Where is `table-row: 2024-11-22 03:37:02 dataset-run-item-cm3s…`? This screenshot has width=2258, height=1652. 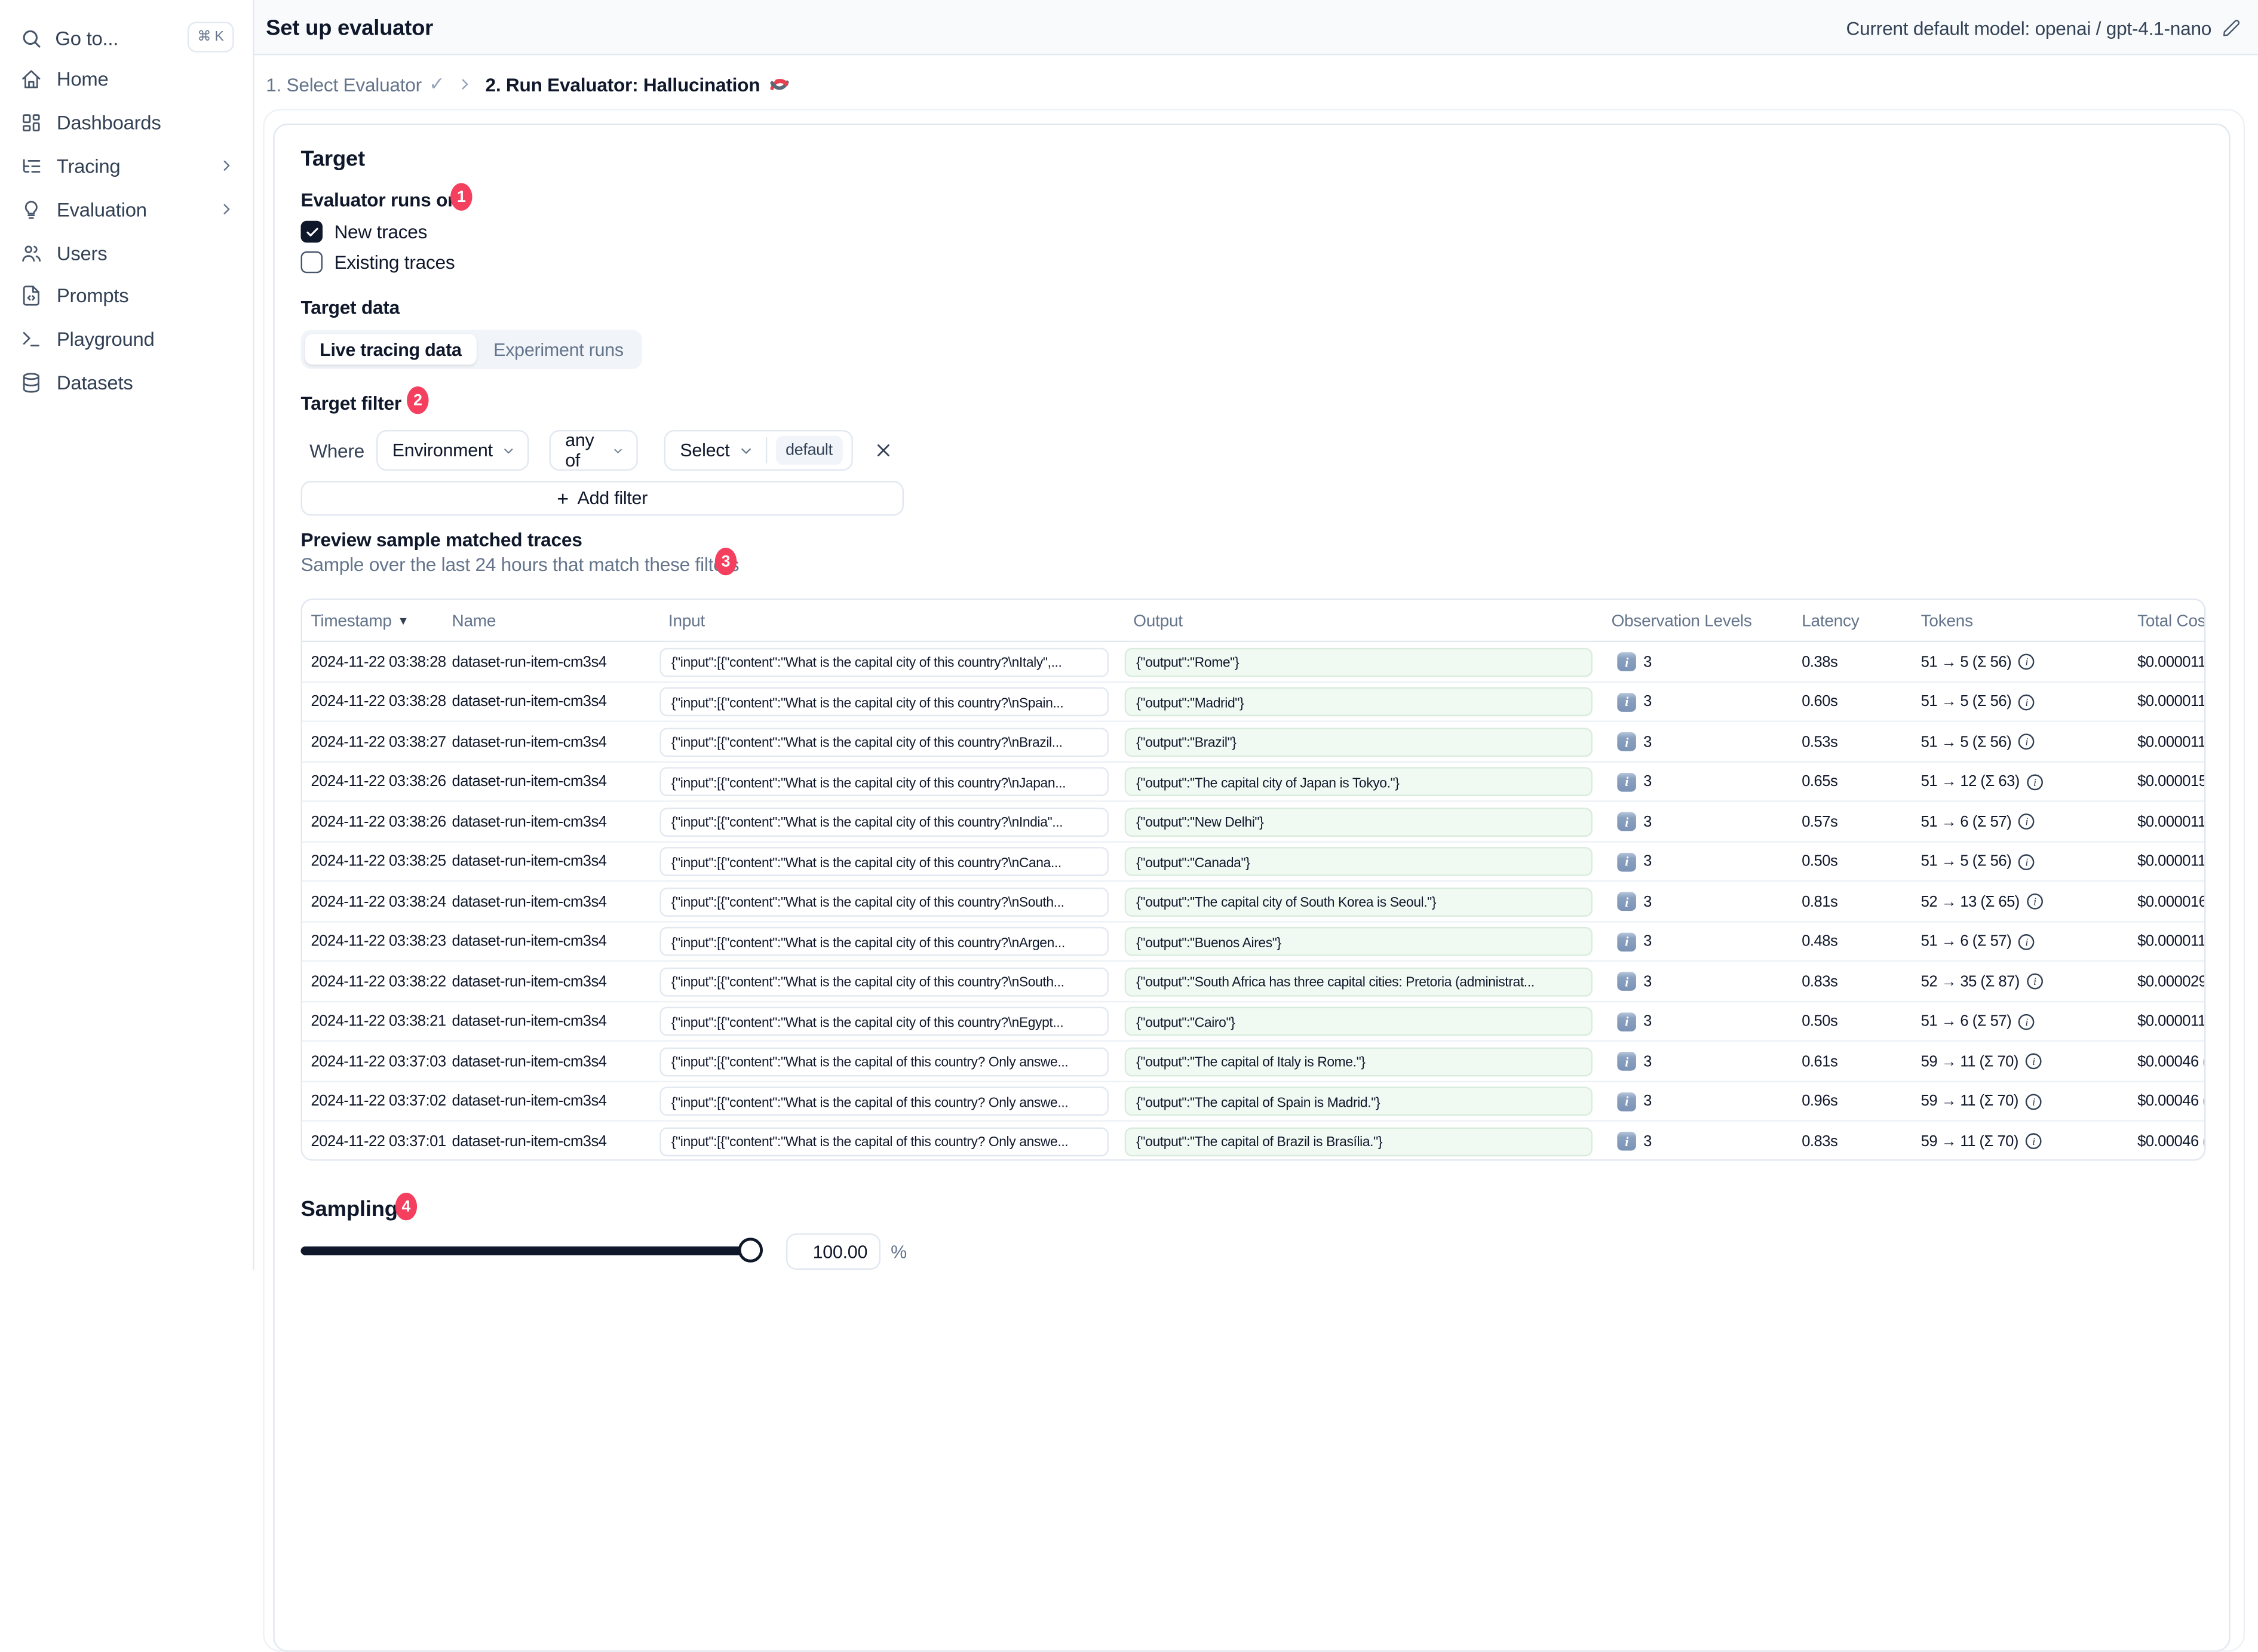 table-row: 2024-11-22 03:37:02 dataset-run-item-cm3s… is located at coordinates (1253, 1102).